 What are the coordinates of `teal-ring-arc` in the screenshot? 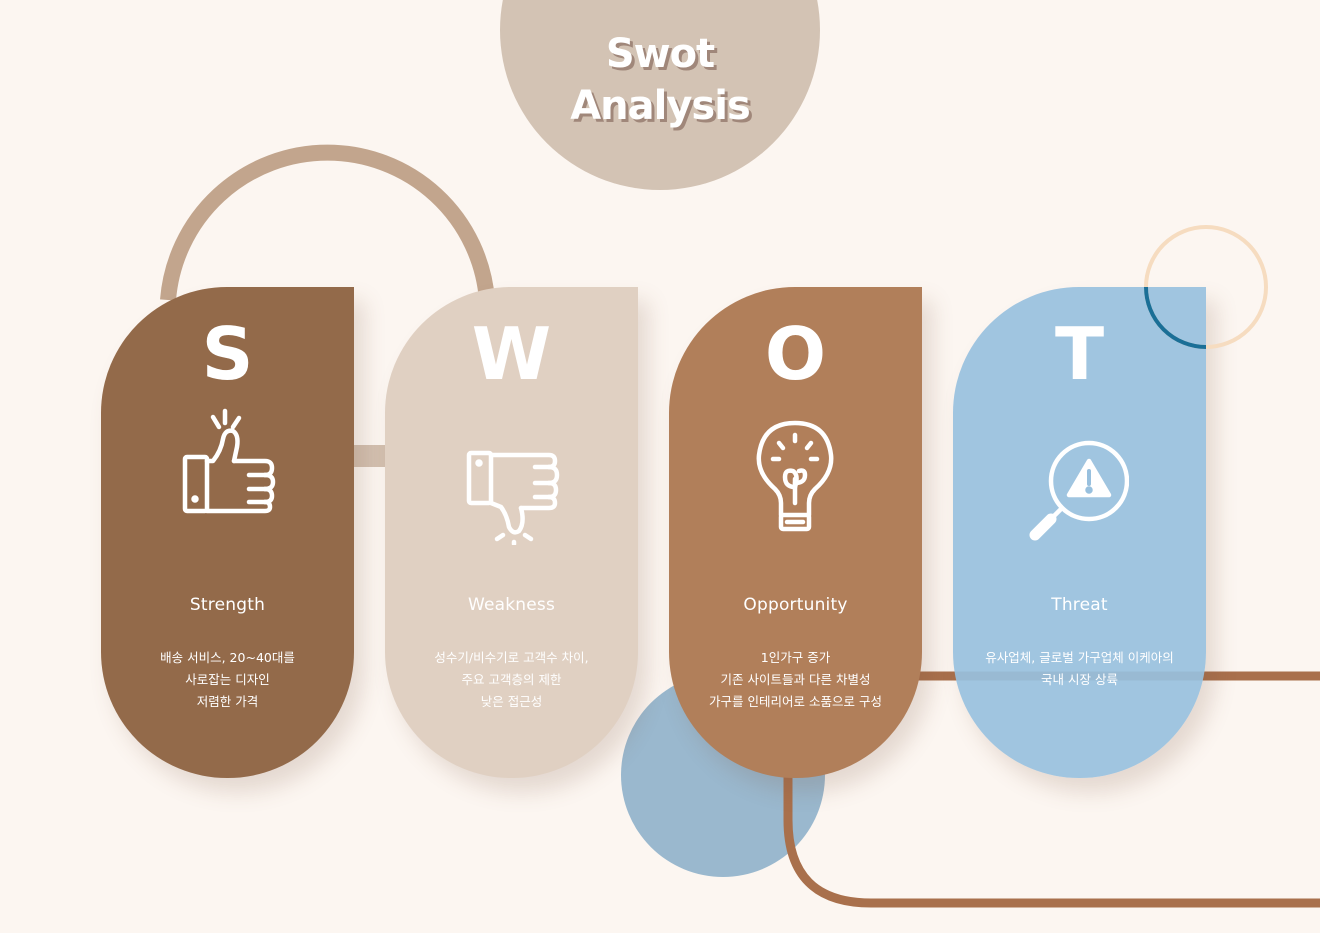 It's located at (1175, 317).